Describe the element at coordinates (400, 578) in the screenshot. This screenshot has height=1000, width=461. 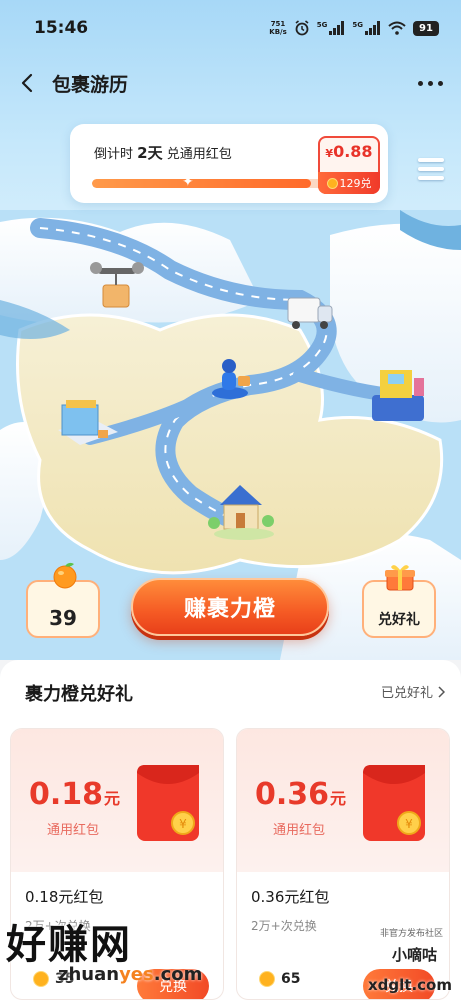
I see `gift-box-icon` at that location.